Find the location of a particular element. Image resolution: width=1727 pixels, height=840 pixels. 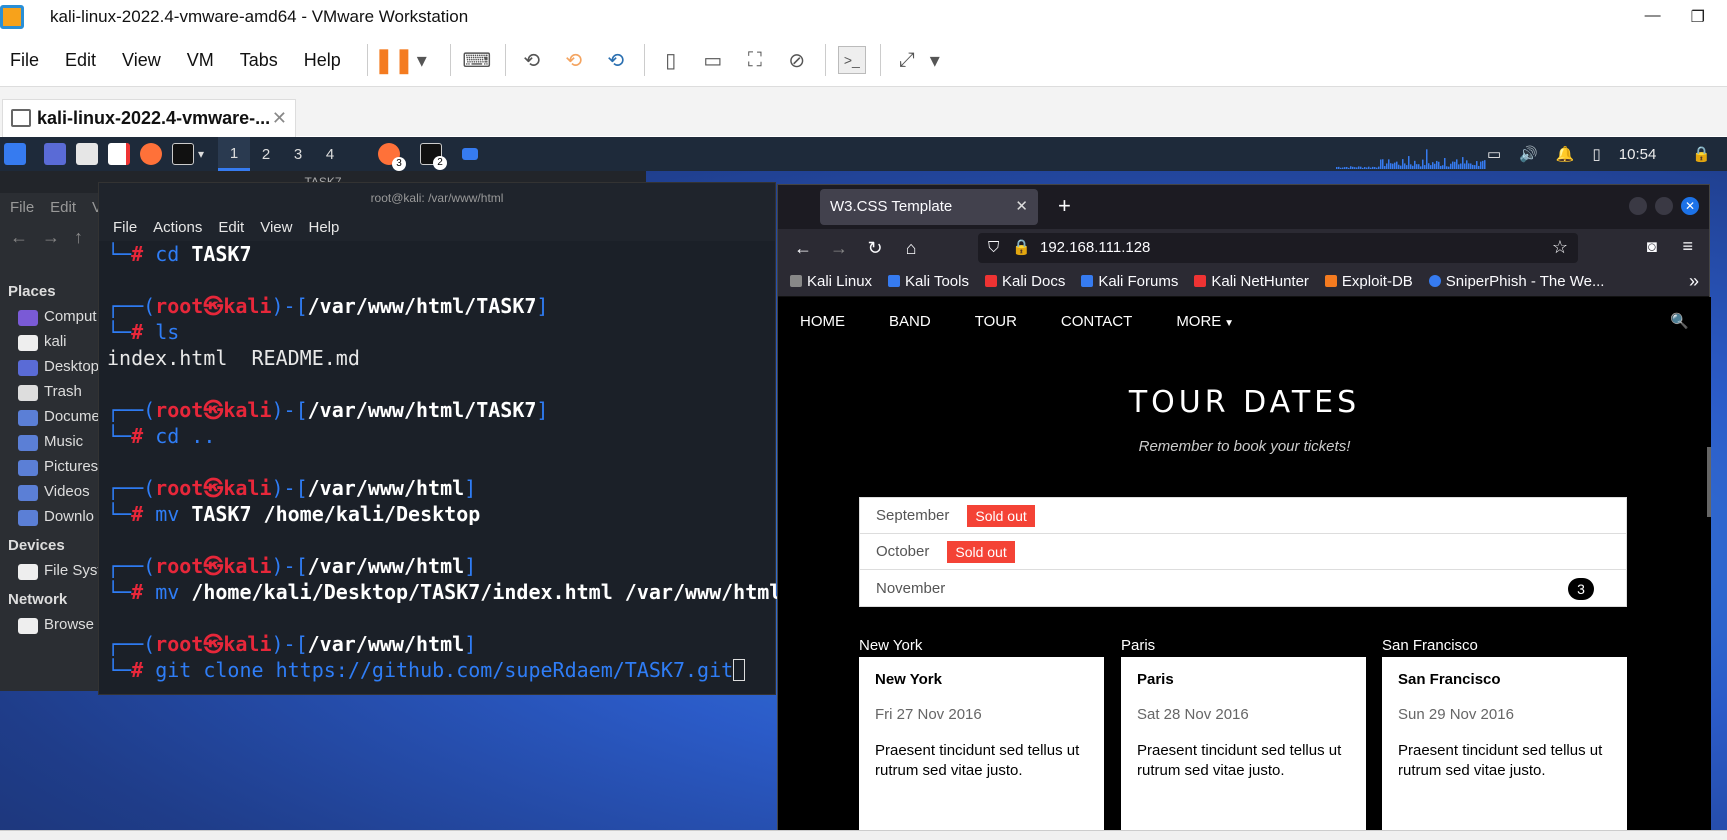

terminal-icon is located at coordinates (183, 154).